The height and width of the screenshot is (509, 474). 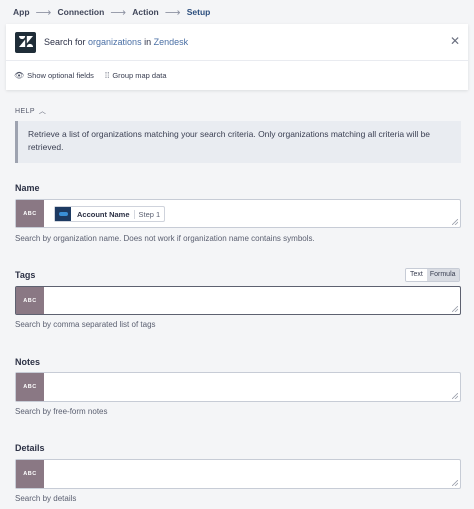 I want to click on notes-field-hint: Search by free-form notes, so click(x=61, y=411).